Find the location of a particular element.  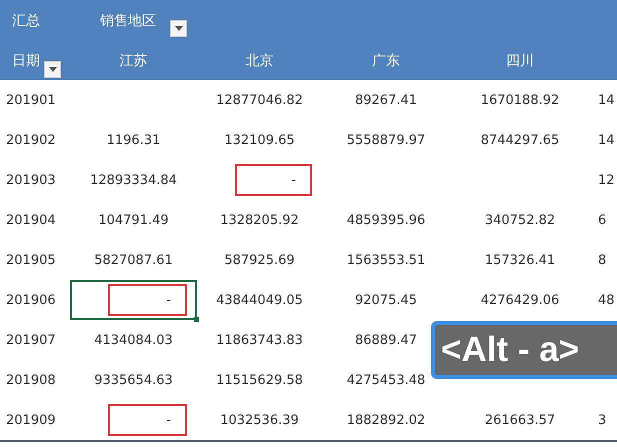

table-cell-text: 1563553.51 is located at coordinates (386, 261).